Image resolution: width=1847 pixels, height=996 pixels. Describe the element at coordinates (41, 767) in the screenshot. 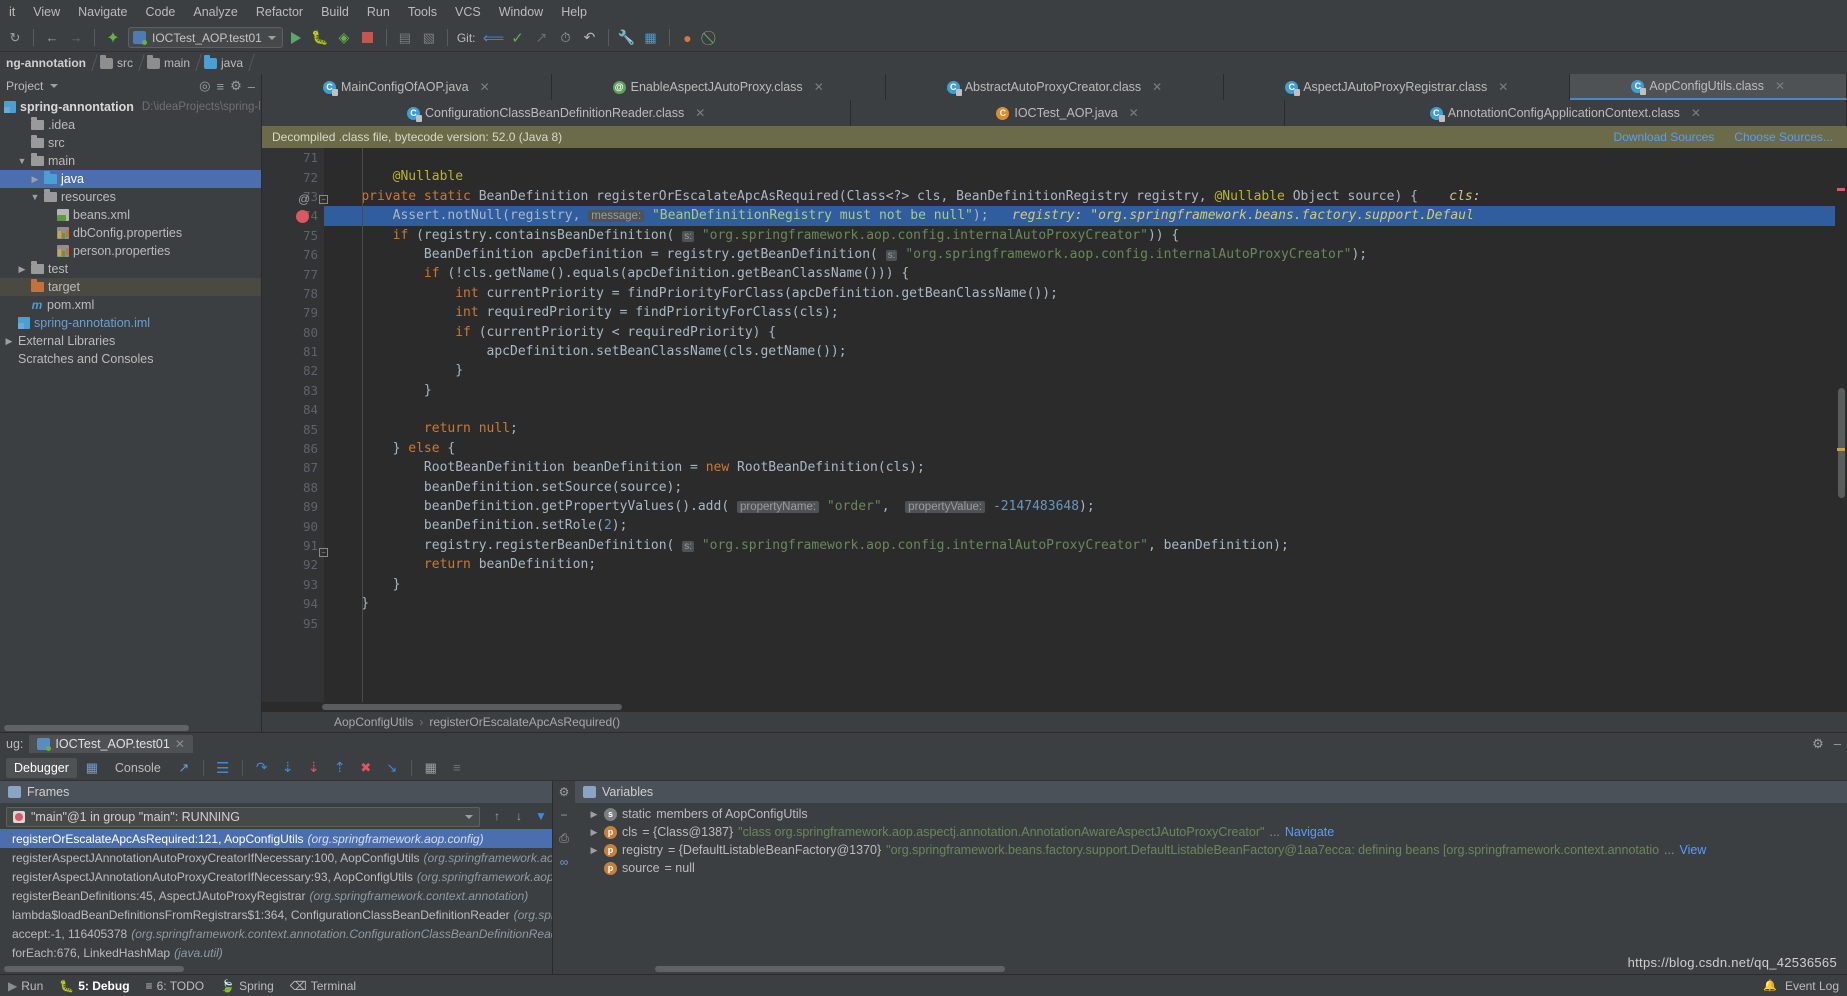

I see `tab-debugger: Debugger` at that location.